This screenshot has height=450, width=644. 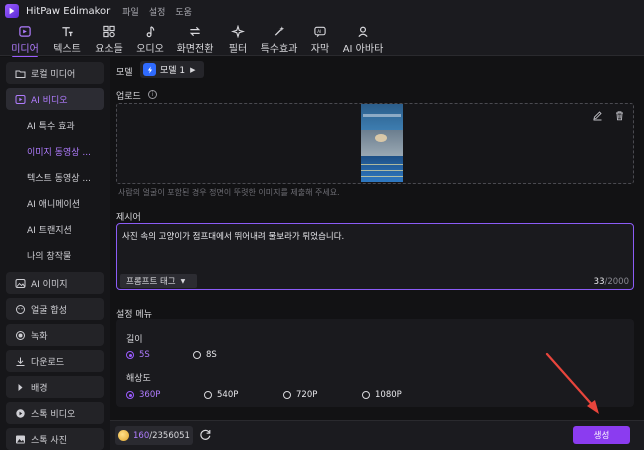 What do you see at coordinates (150, 49) in the screenshot?
I see `tab-audio-label: 오디오` at bounding box center [150, 49].